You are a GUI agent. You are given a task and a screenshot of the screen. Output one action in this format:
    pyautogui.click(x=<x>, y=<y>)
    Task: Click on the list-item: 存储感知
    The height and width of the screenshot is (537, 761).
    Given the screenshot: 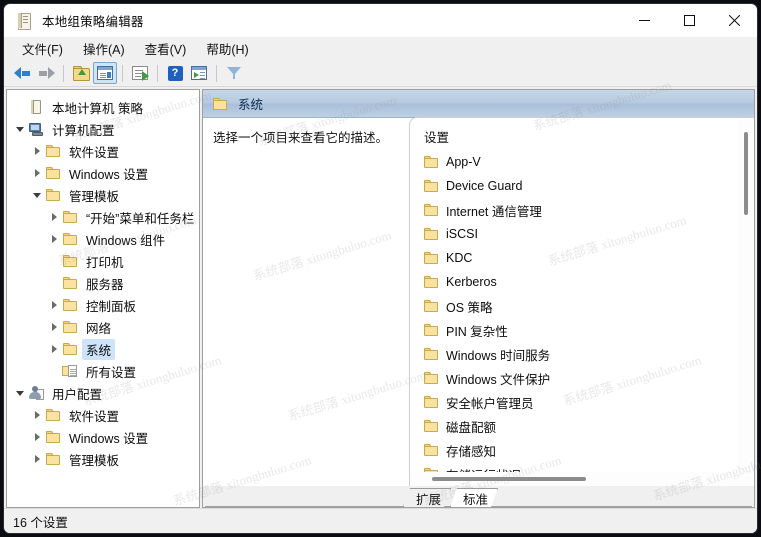 What is the action you would take?
    pyautogui.click(x=582, y=450)
    